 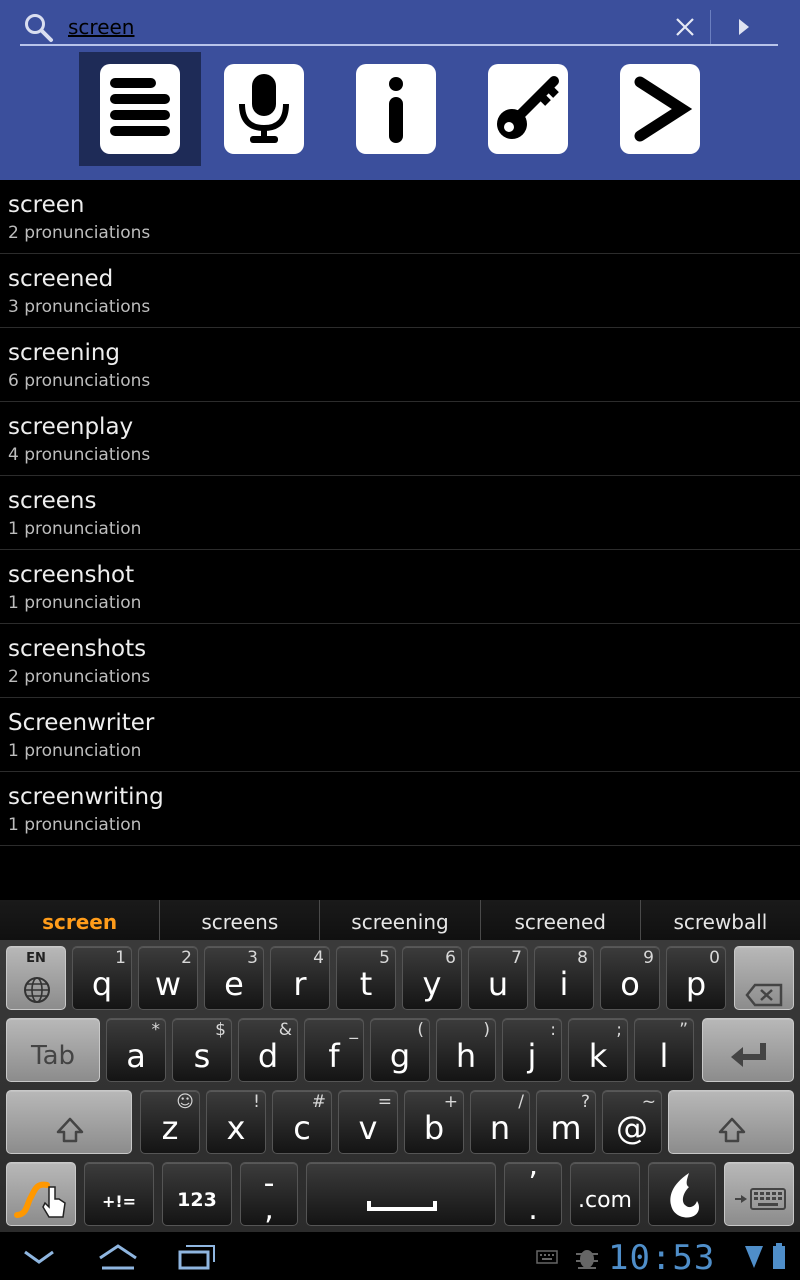 What do you see at coordinates (710, 27) in the screenshot?
I see `search-divider` at bounding box center [710, 27].